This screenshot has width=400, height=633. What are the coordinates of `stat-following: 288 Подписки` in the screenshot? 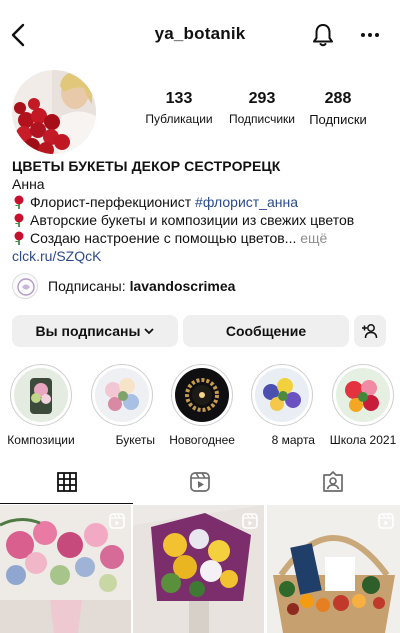 It's located at (338, 108).